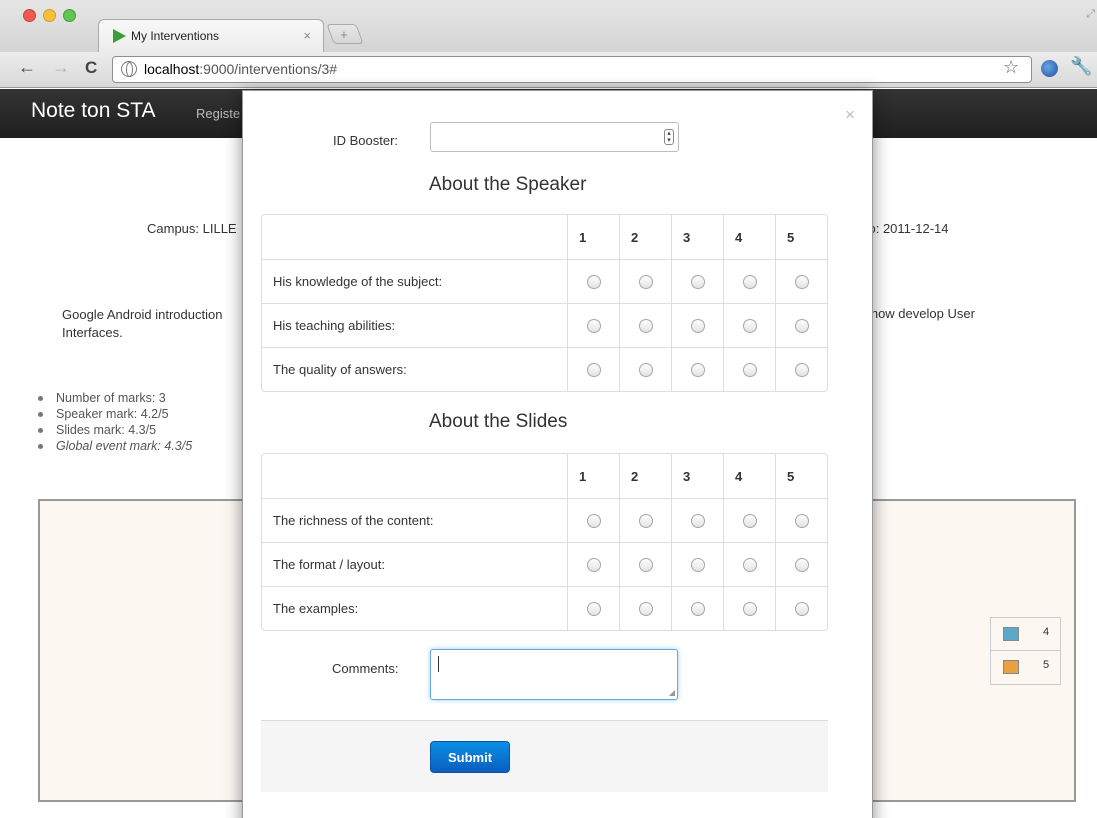 This screenshot has height=818, width=1097. Describe the element at coordinates (572, 69) in the screenshot. I see `address-bar: localhost:9000/interventions/3#` at that location.